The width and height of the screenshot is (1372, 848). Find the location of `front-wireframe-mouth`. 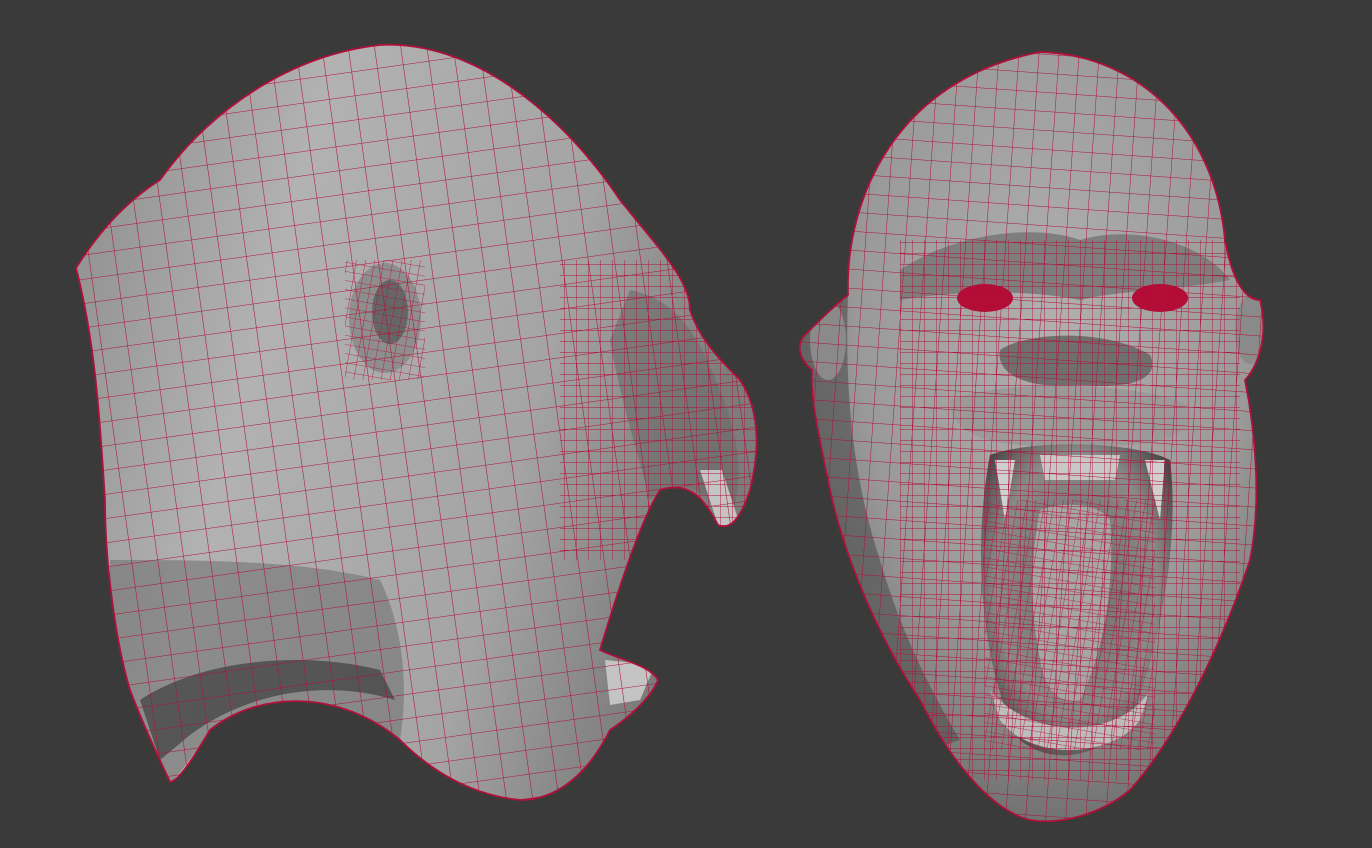

front-wireframe-mouth is located at coordinates (1070, 625).